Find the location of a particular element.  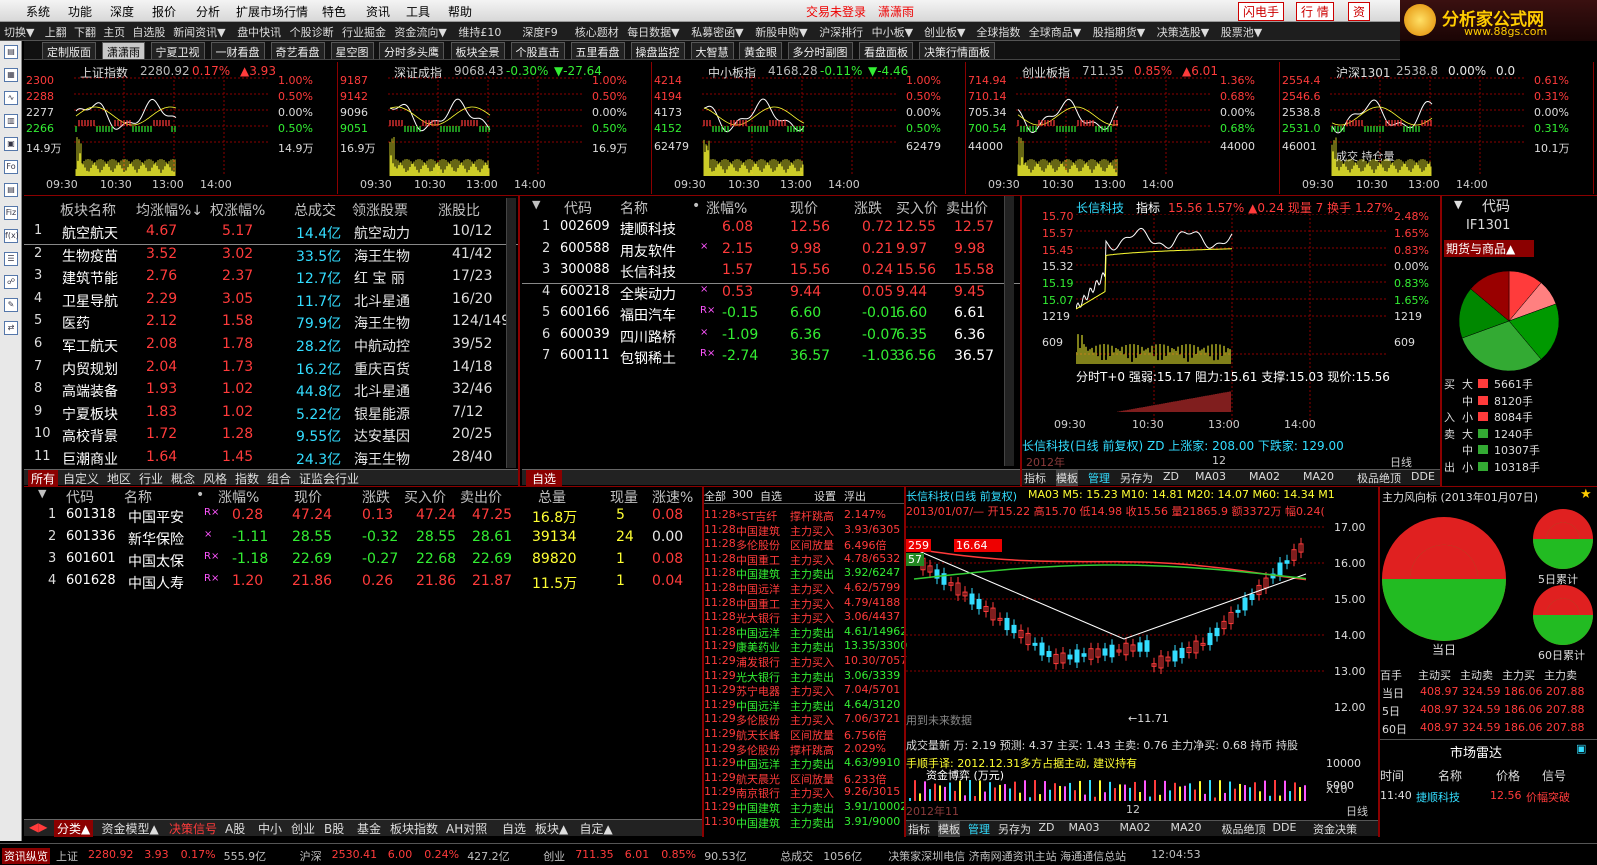

ticker-row: 11:29 中国远洋 主力卖出 4.63/9910 is located at coordinates (804, 763).